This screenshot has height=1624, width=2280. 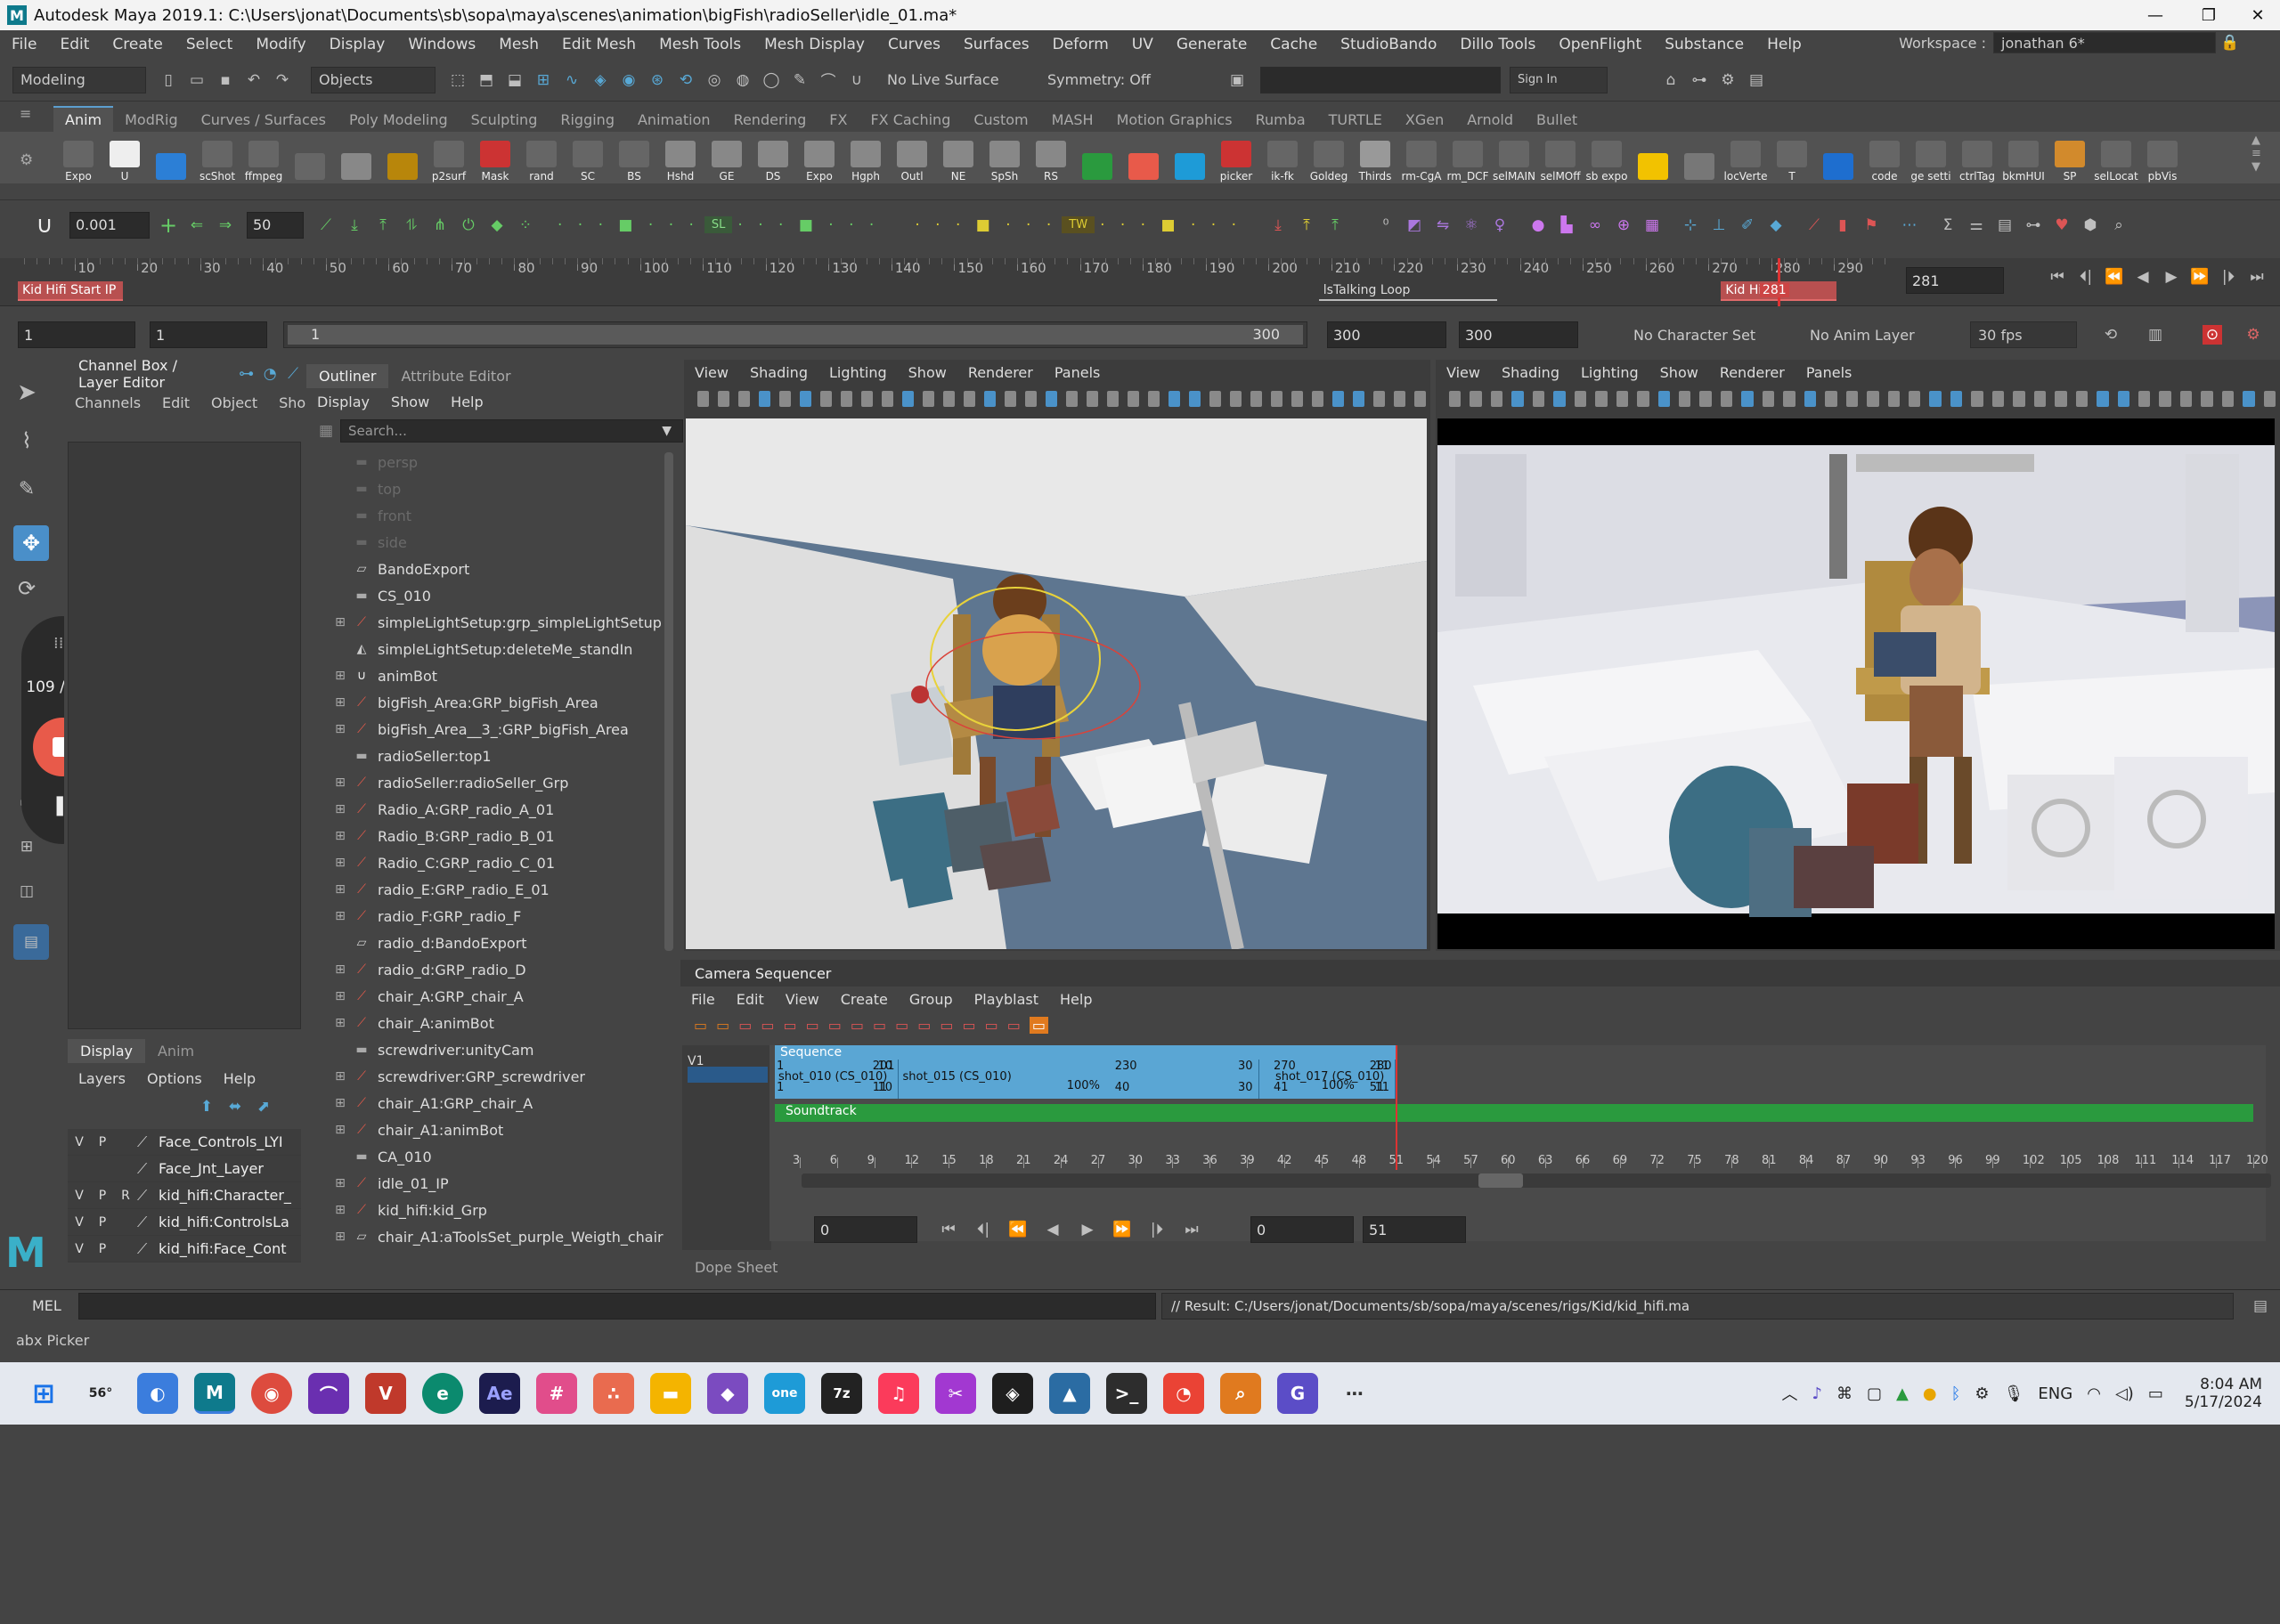 I want to click on channel-box-icon-3: ⟋, so click(x=293, y=374).